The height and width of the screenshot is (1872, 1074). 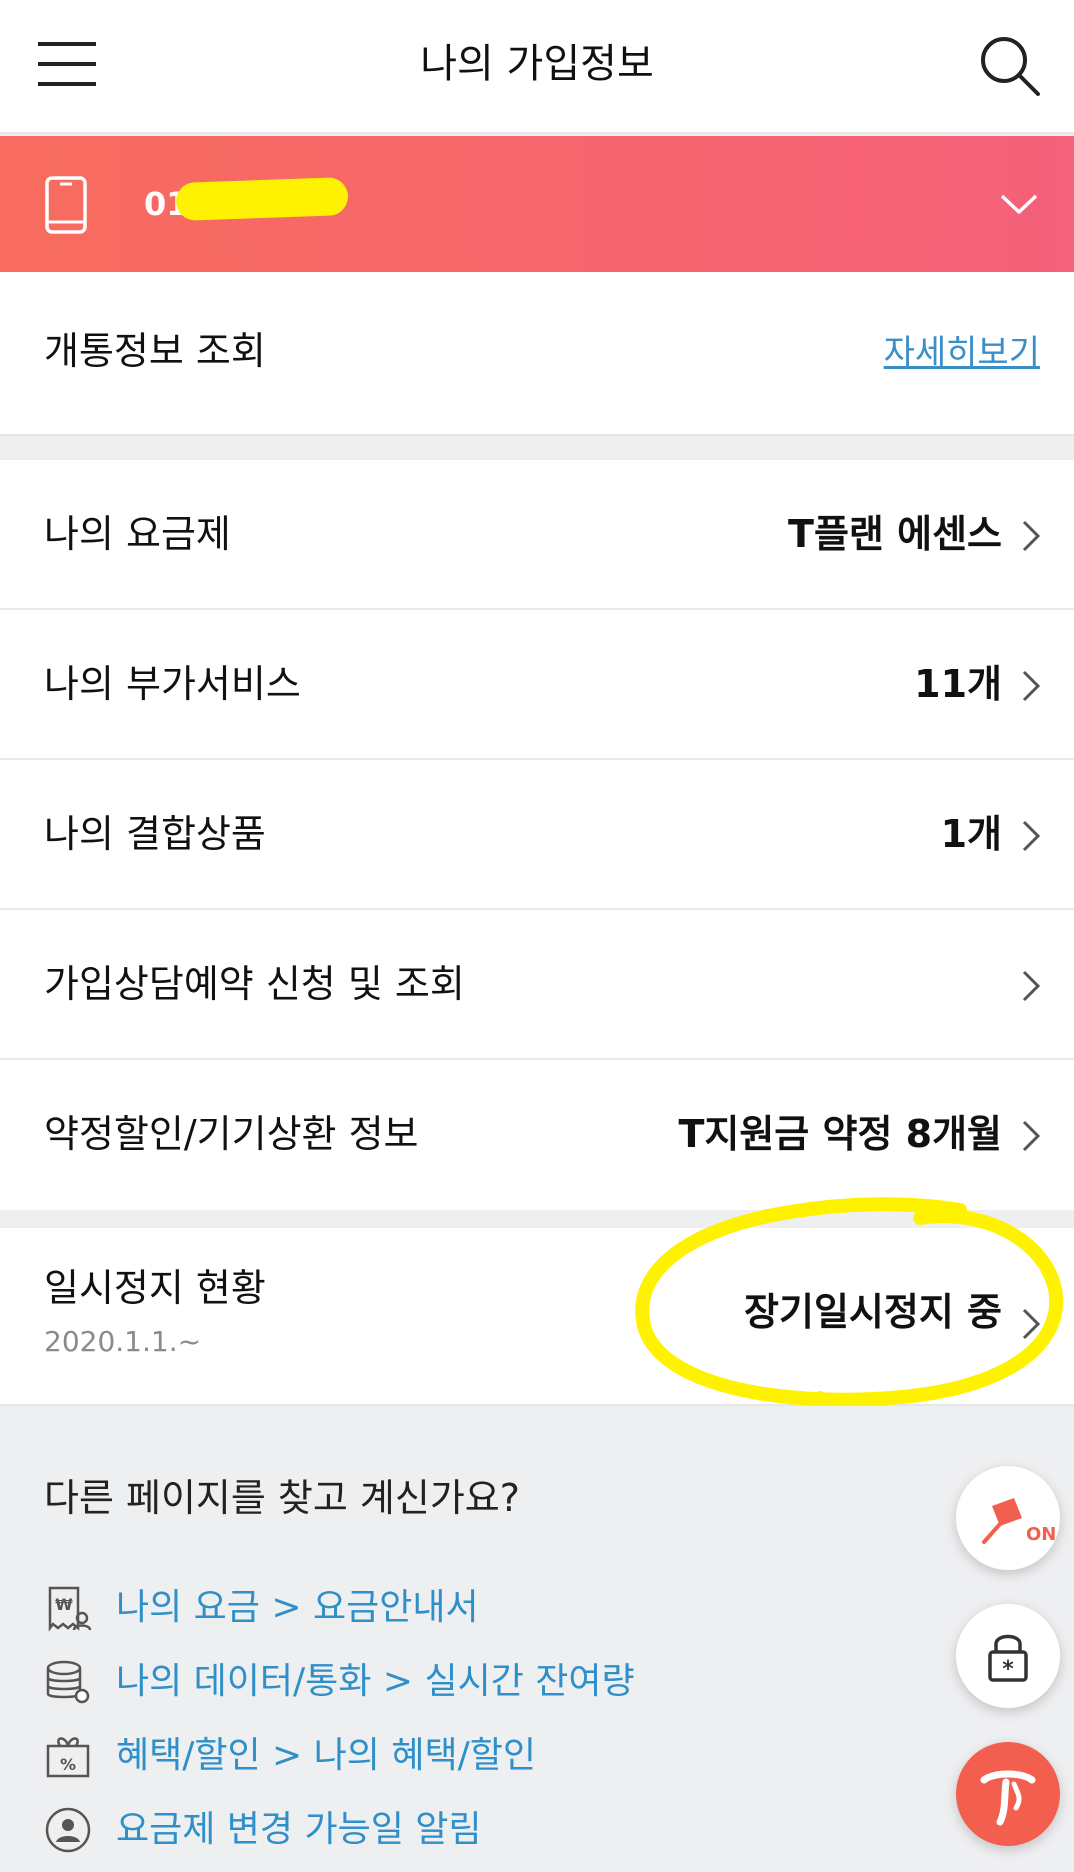 I want to click on row-value: 11개, so click(x=958, y=684).